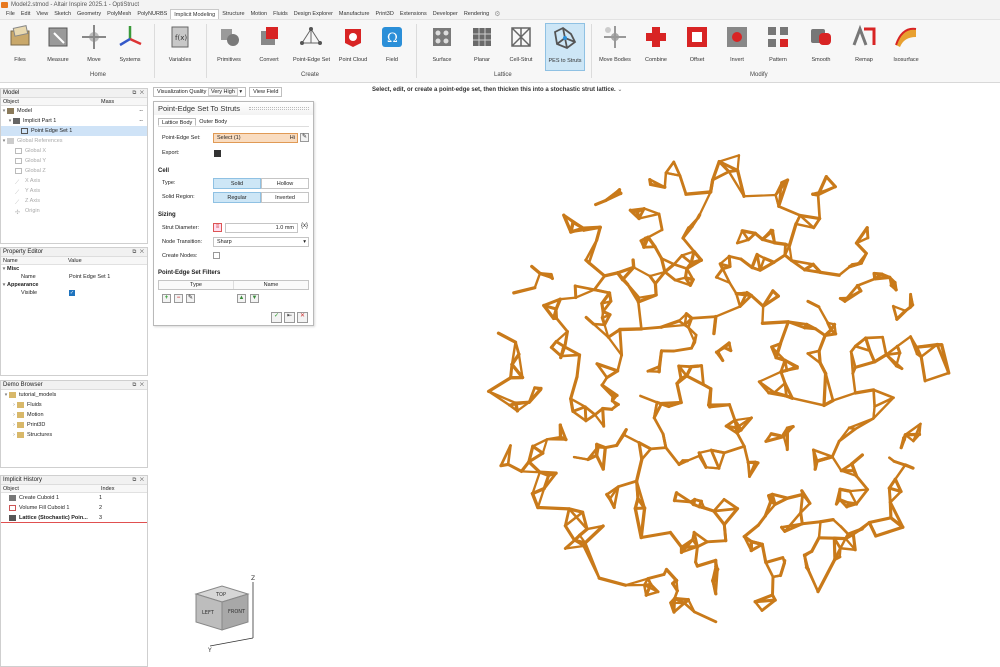 This screenshot has width=1000, height=667. I want to click on edit-filter-icon: ✎, so click(190, 298).